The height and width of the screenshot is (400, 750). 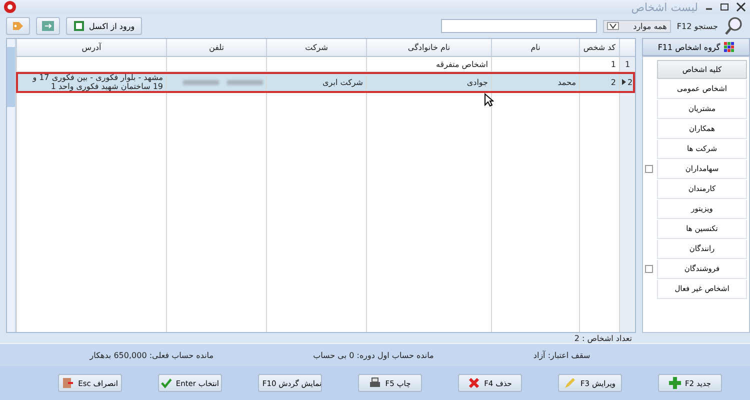 What do you see at coordinates (696, 47) in the screenshot?
I see `group-header-button: گروه اشخاص F11` at bounding box center [696, 47].